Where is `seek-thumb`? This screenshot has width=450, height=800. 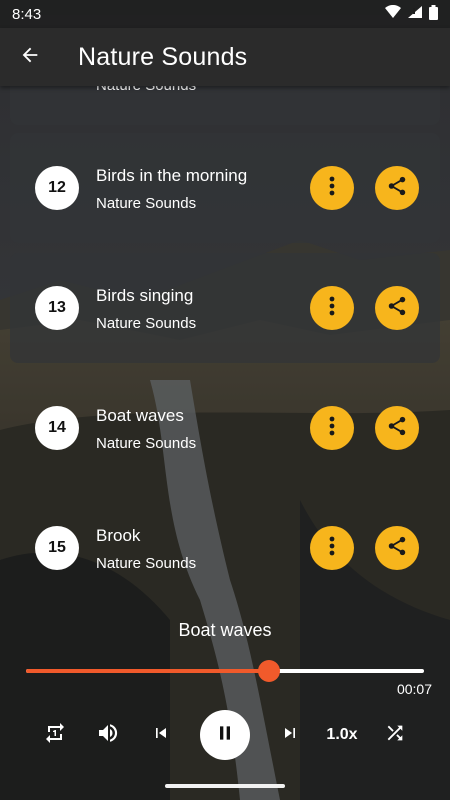 seek-thumb is located at coordinates (268, 671).